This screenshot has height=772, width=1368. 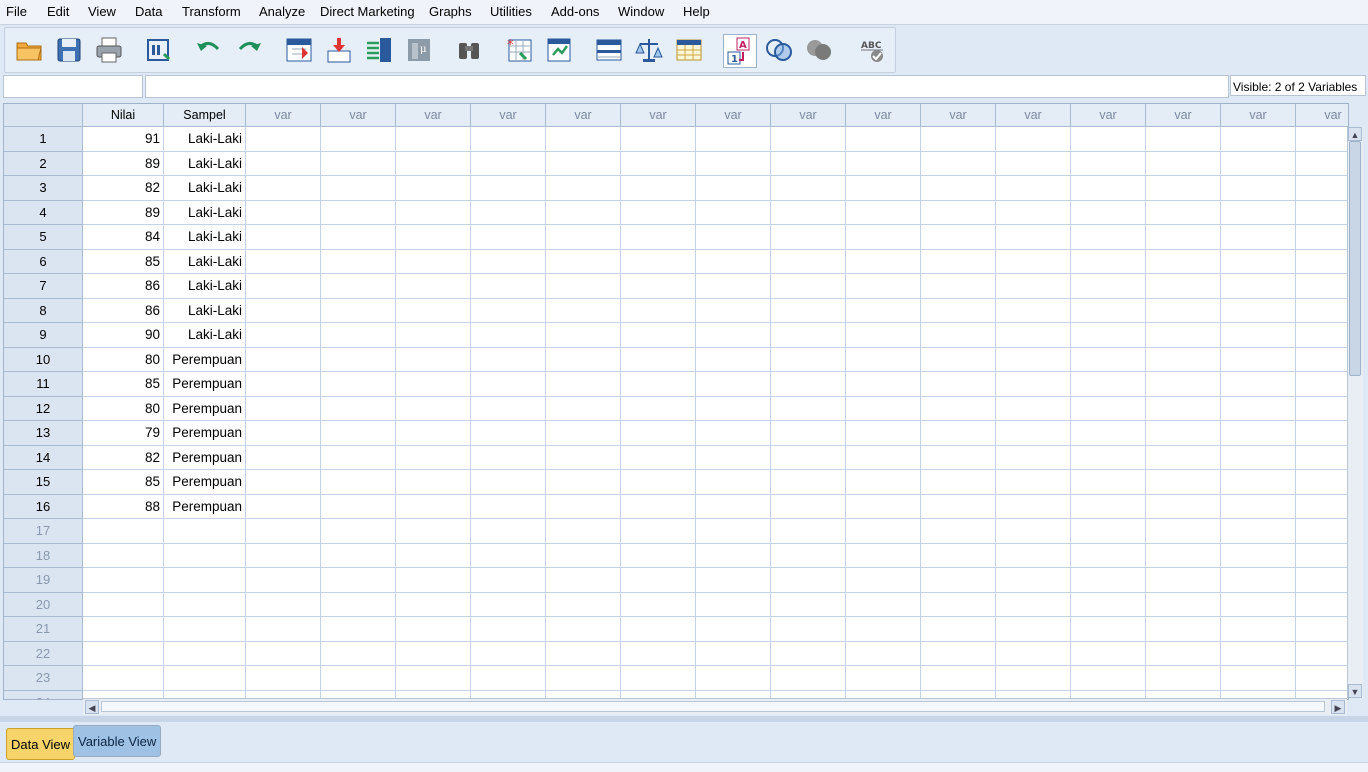 What do you see at coordinates (1338, 707) in the screenshot?
I see `scroll-right-arrow-icon: ▶` at bounding box center [1338, 707].